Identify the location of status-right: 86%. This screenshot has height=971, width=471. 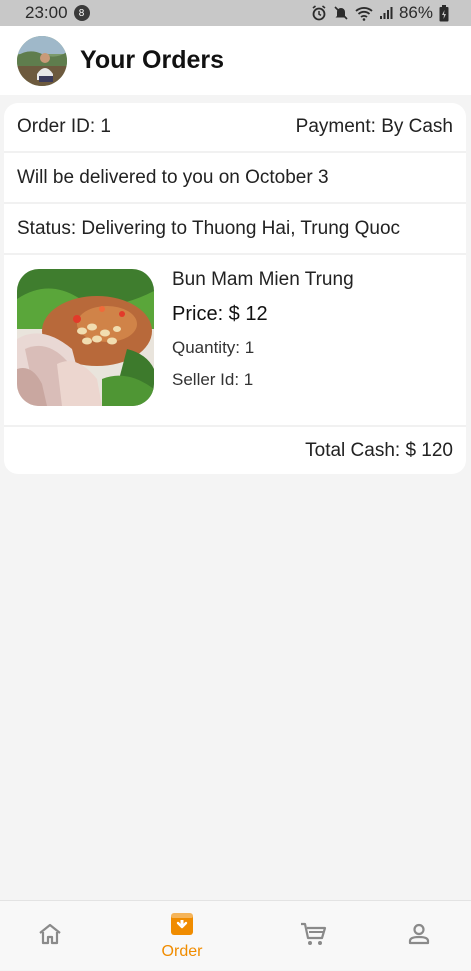
(380, 13).